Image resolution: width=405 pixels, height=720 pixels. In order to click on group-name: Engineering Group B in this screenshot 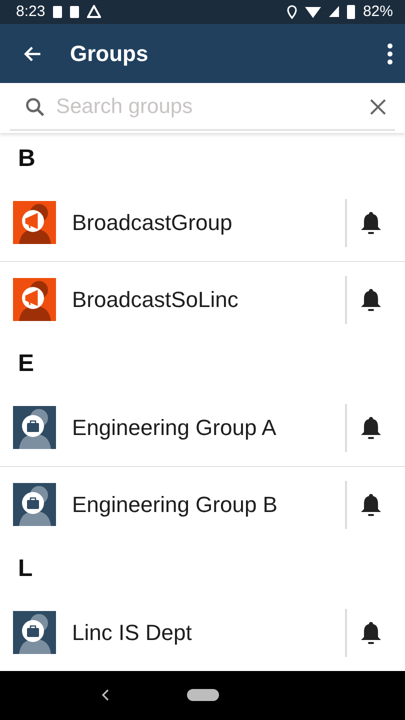, I will do `click(175, 505)`.